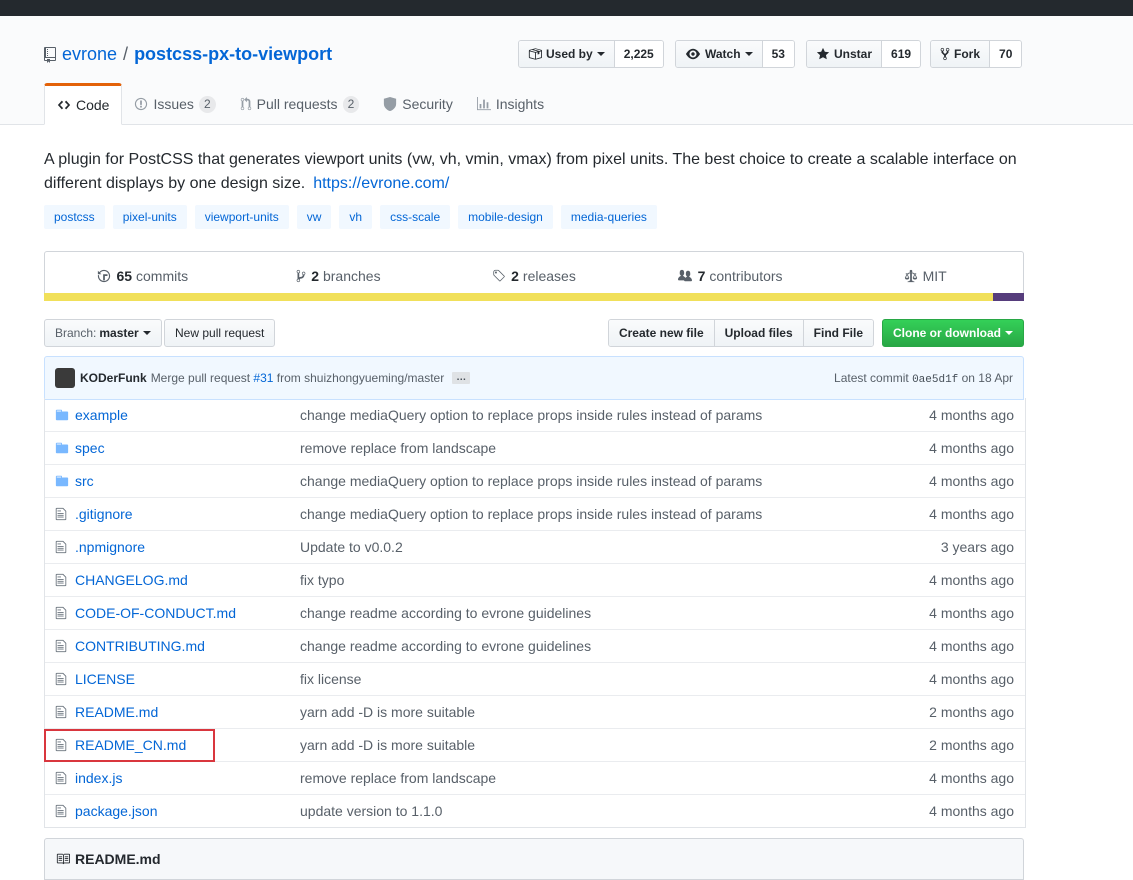 The width and height of the screenshot is (1133, 880). I want to click on topic-tag: pixel-units, so click(149, 217).